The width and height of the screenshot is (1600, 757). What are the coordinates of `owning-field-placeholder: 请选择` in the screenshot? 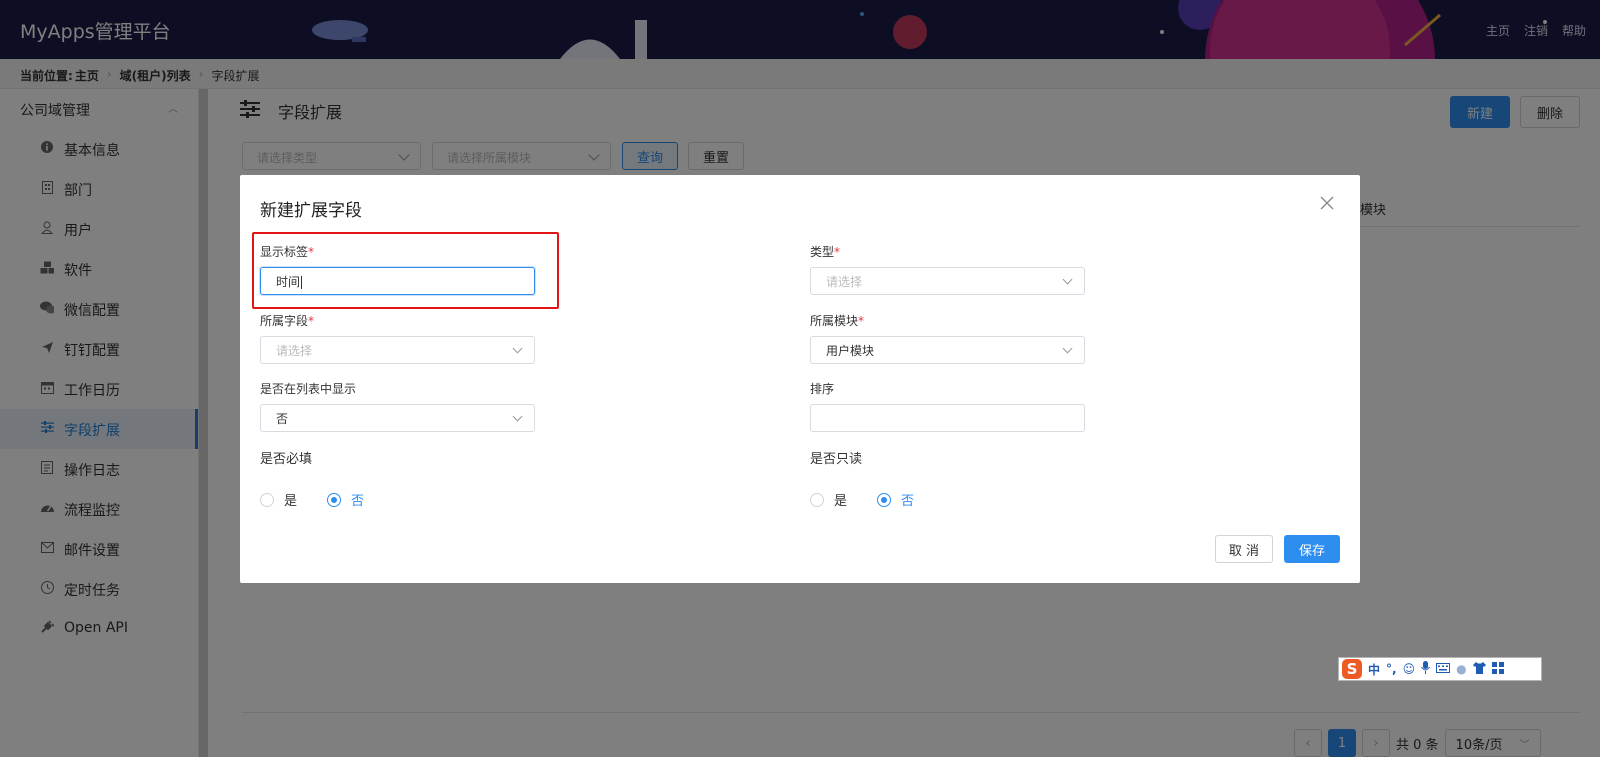 It's located at (294, 351).